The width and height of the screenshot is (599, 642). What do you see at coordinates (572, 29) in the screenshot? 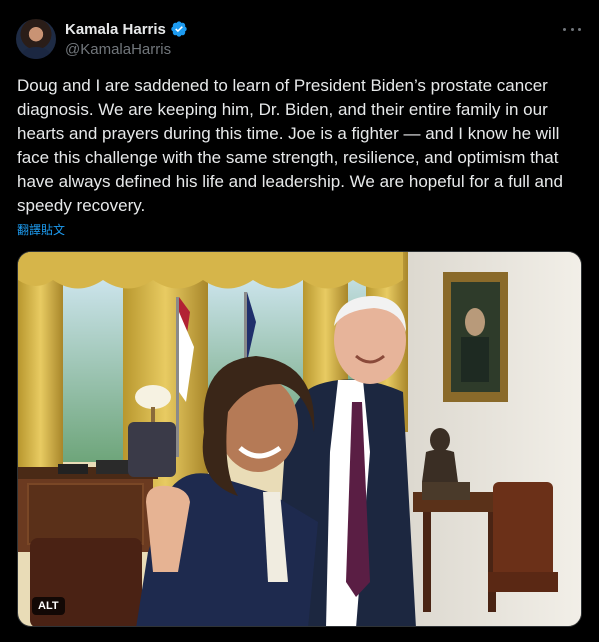
I see `more-options-icon` at bounding box center [572, 29].